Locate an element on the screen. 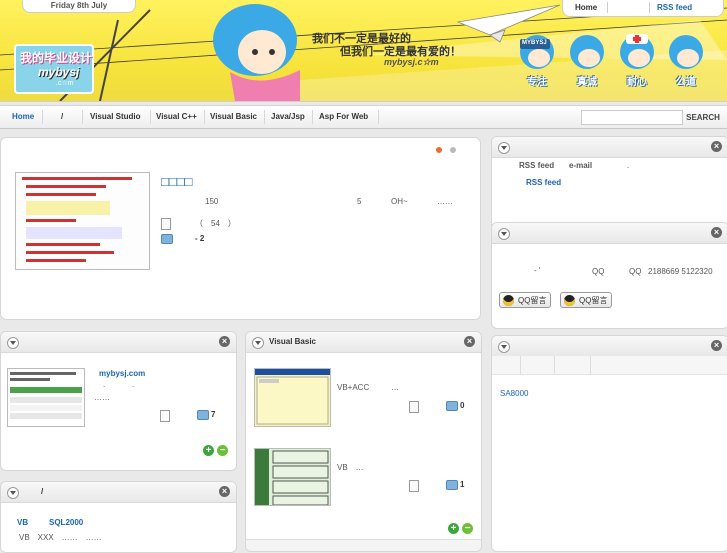  slogan-domain: mybysj.c☆m is located at coordinates (411, 62).